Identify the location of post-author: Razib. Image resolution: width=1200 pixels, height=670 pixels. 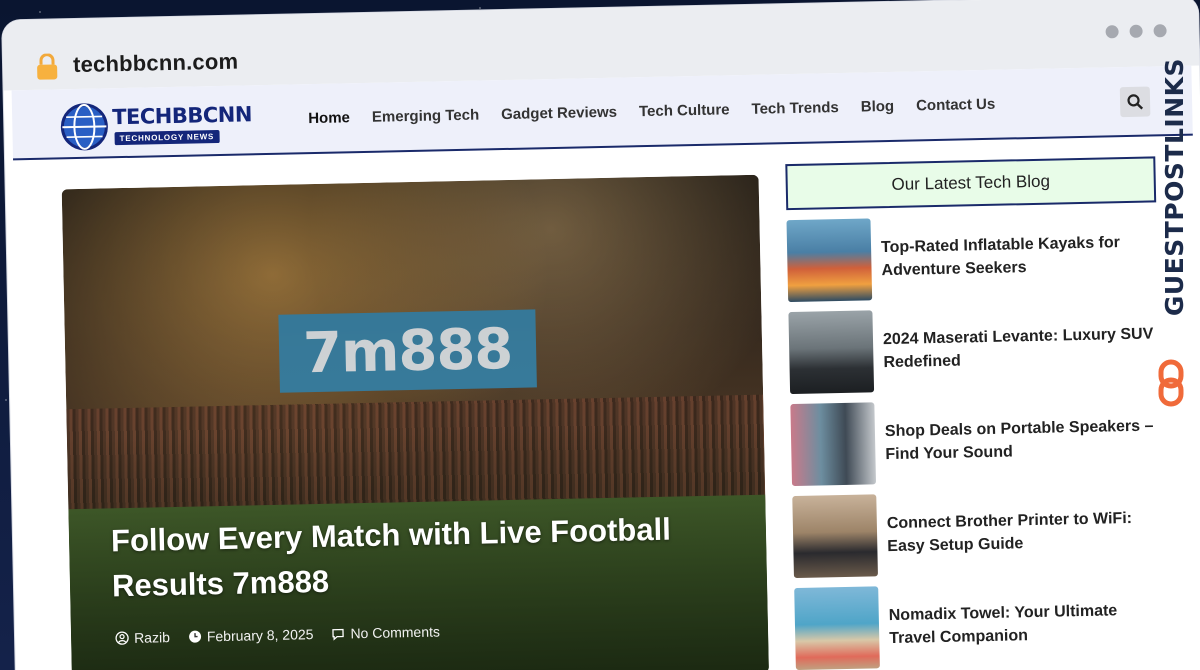
(152, 637).